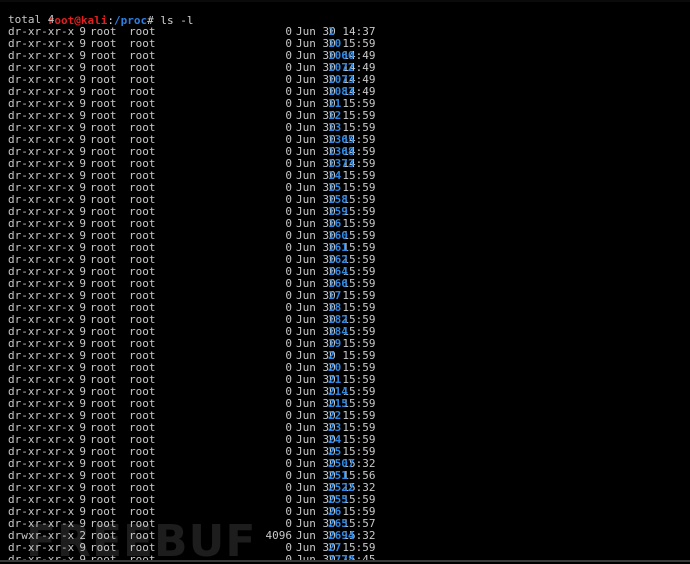  What do you see at coordinates (279, 535) in the screenshot?
I see `row-size: 4096` at bounding box center [279, 535].